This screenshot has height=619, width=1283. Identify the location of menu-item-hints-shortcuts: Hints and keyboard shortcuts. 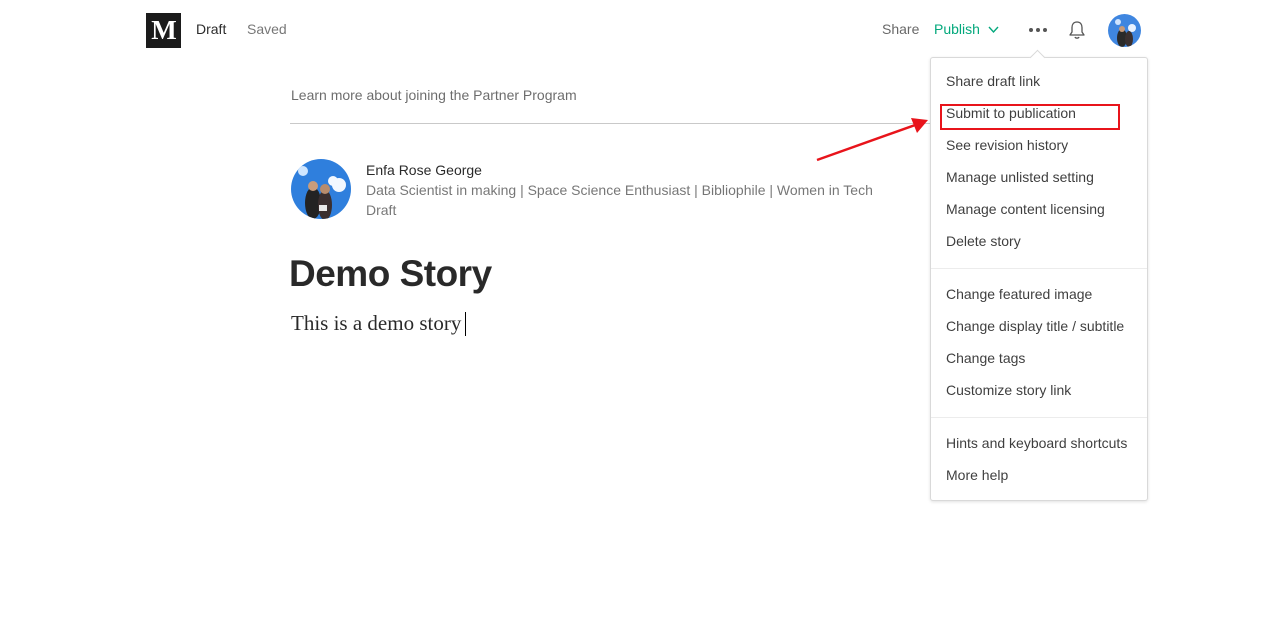
(1036, 443).